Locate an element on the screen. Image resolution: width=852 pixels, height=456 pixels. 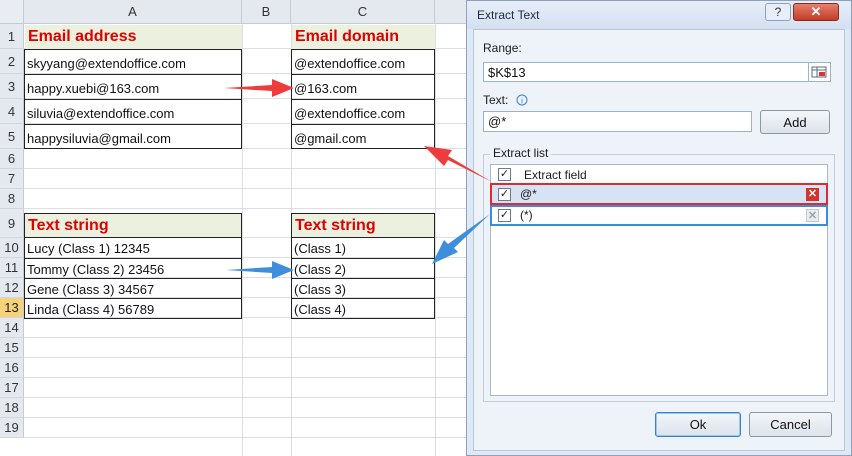
class-result-cell-3: (Class 3) is located at coordinates (363, 289).